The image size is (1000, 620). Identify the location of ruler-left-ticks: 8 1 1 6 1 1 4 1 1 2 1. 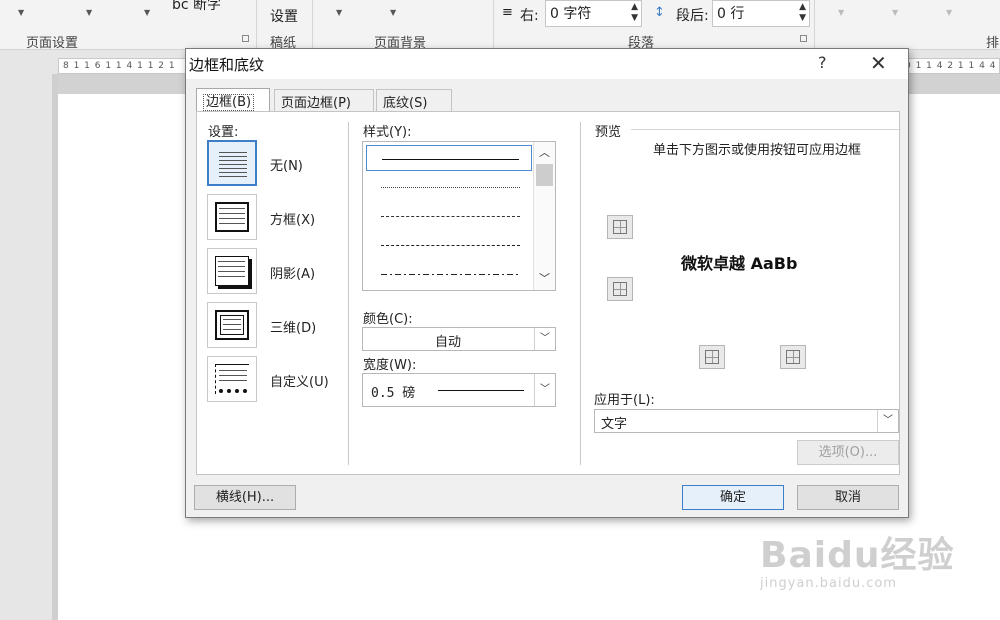
(119, 66).